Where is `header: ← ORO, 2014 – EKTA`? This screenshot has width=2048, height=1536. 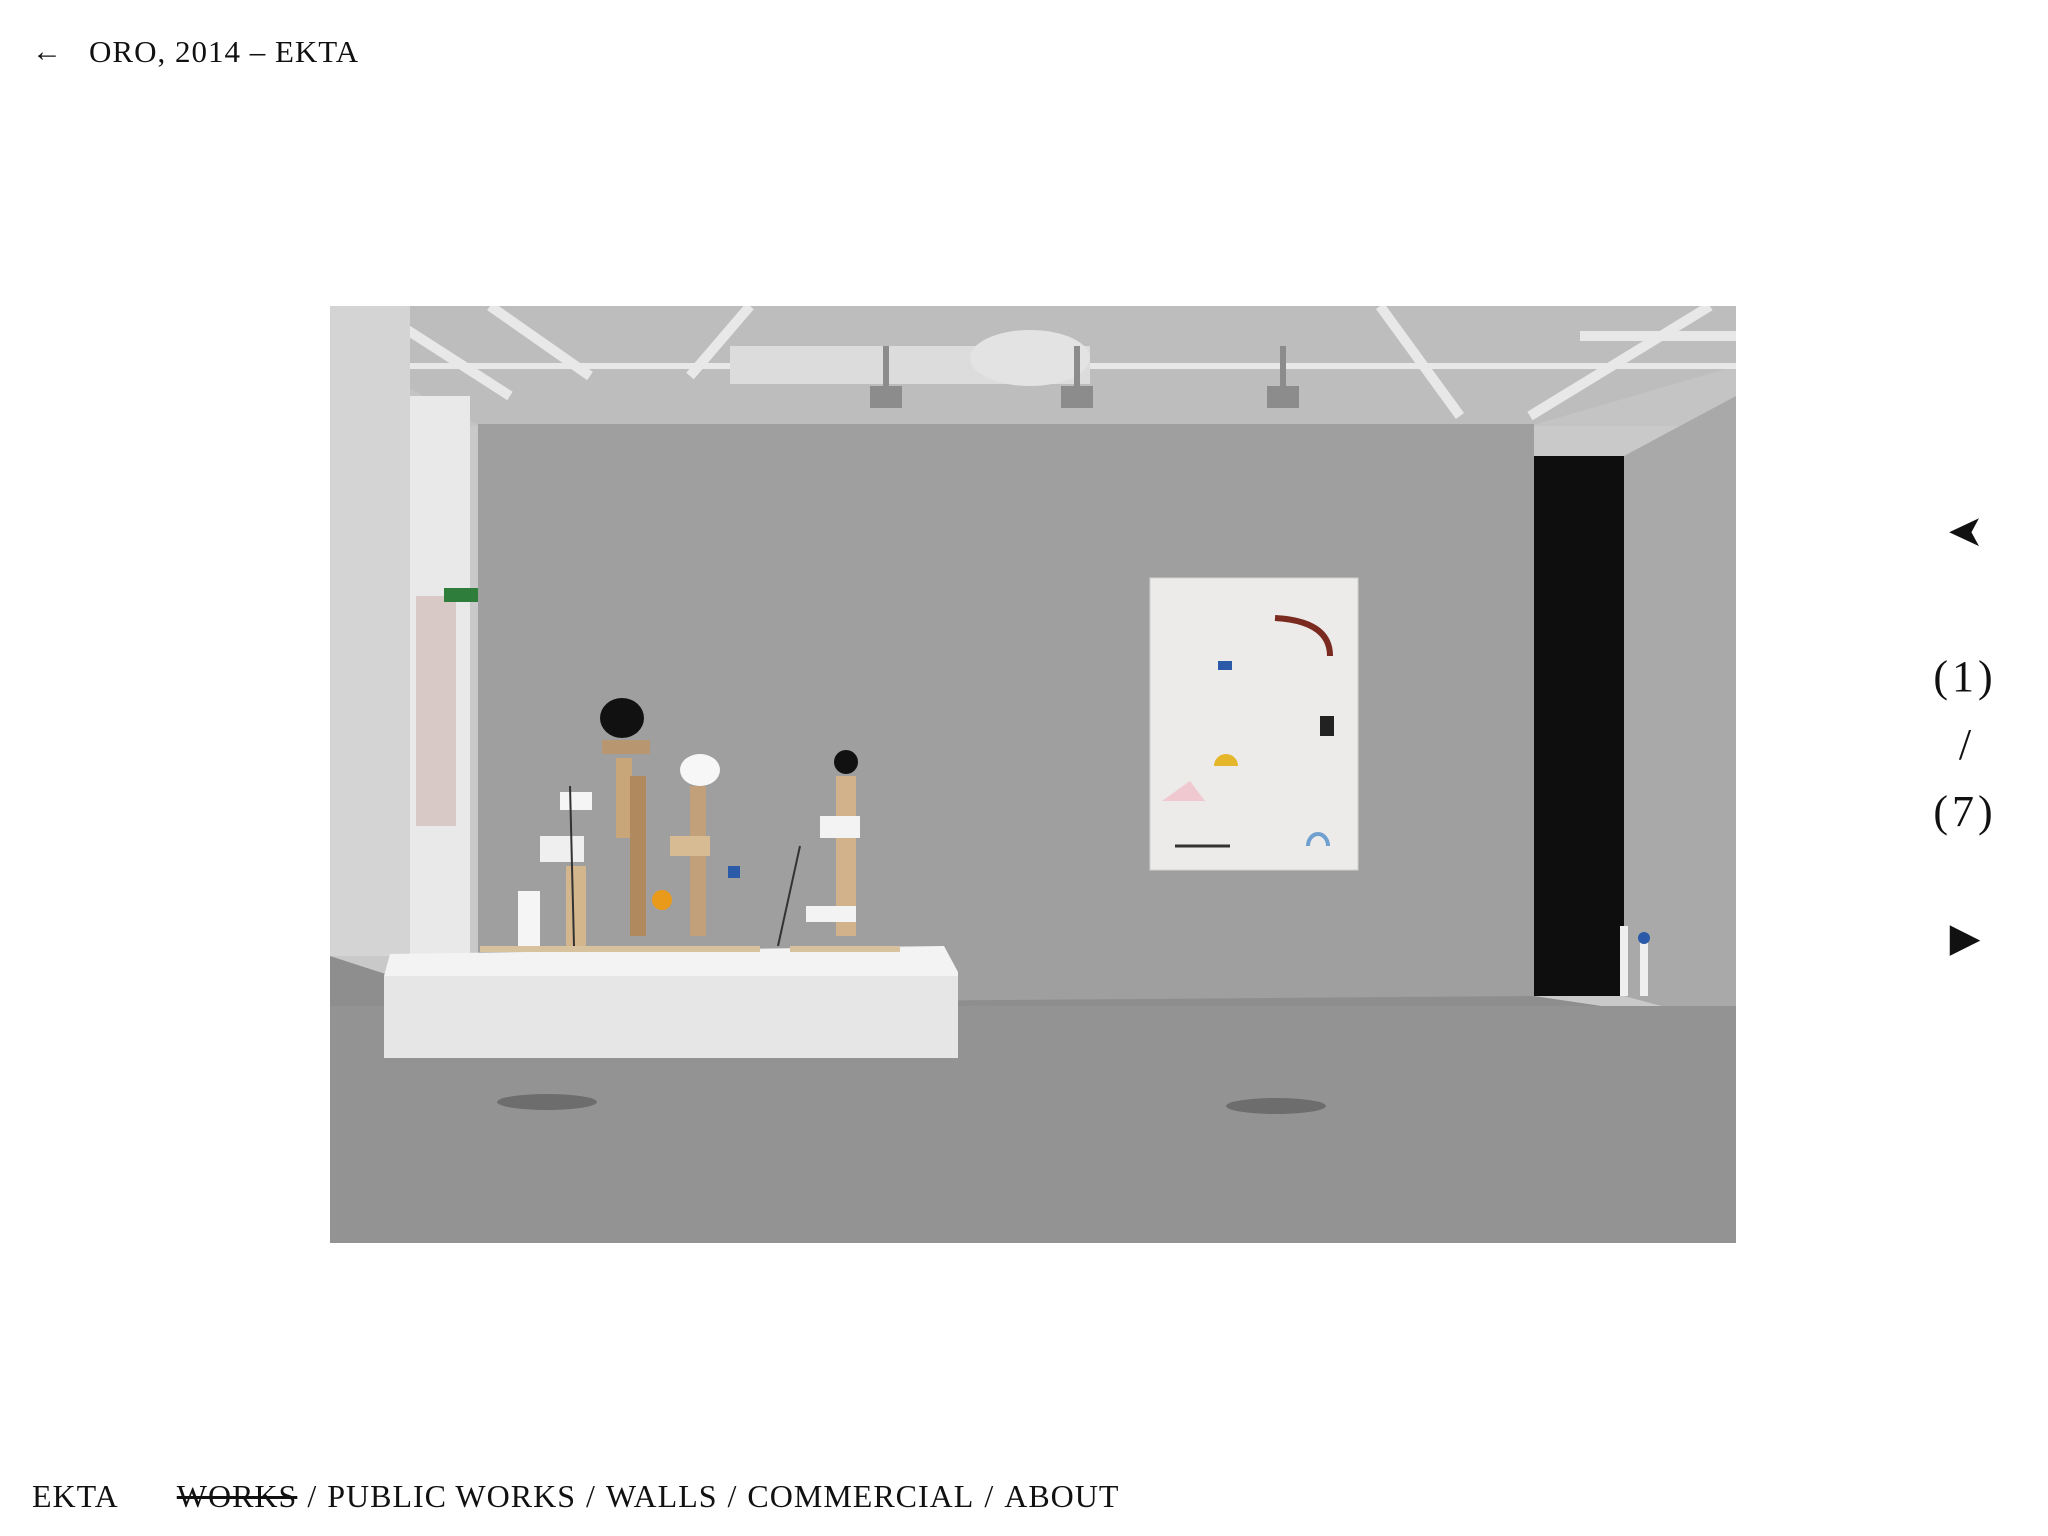
header: ← ORO, 2014 – EKTA is located at coordinates (195, 52).